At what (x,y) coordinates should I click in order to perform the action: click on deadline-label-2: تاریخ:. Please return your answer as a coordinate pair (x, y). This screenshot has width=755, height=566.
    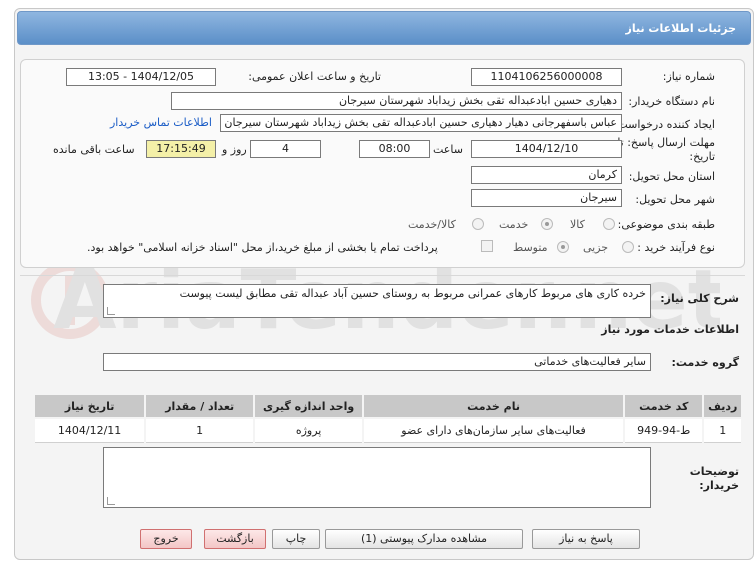
    Looking at the image, I should click on (702, 156).